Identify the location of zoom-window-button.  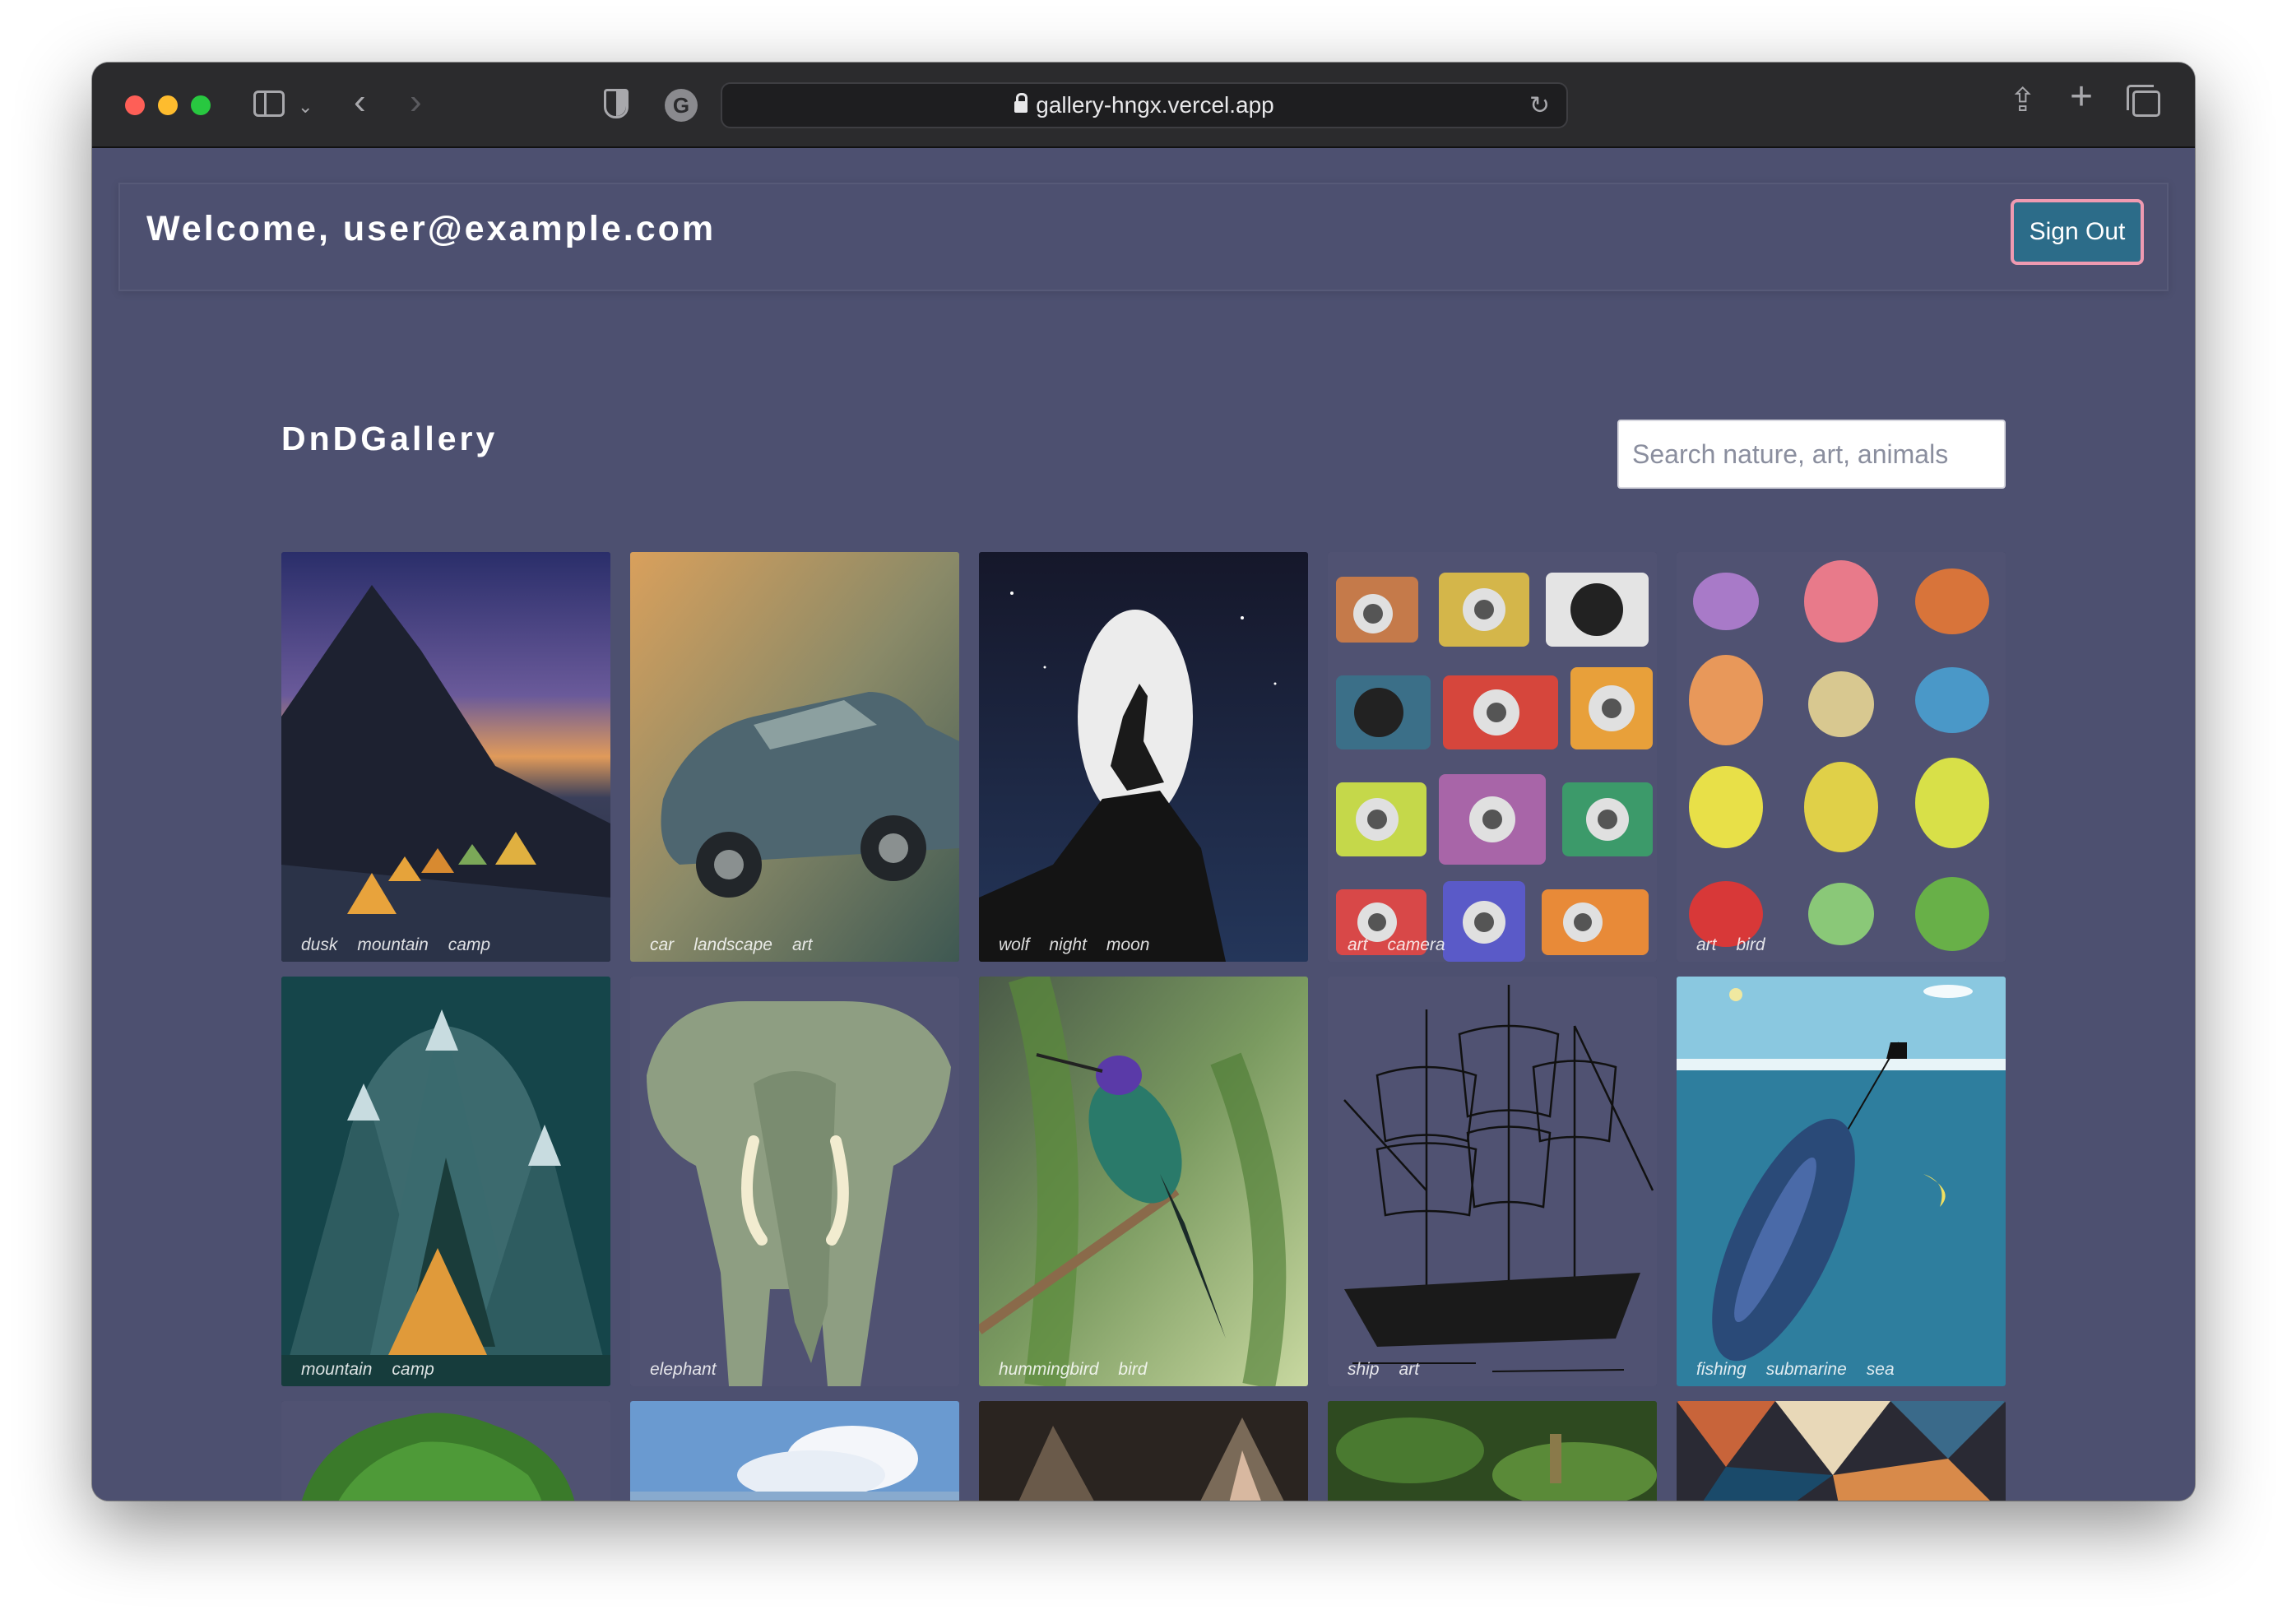
(201, 105).